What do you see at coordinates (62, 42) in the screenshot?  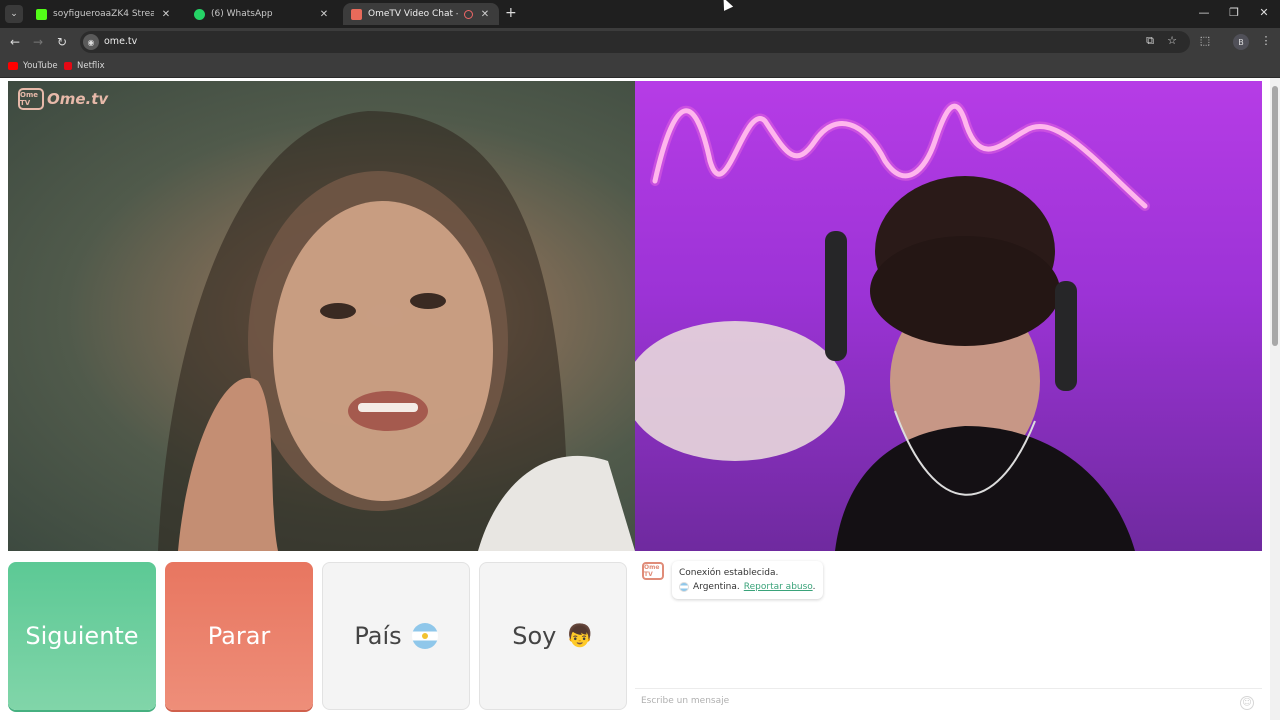 I see `reload-icon: ↻` at bounding box center [62, 42].